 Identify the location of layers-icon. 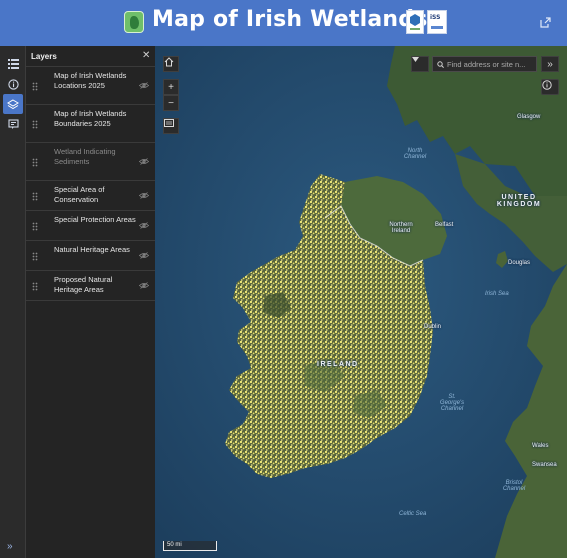
(13, 104).